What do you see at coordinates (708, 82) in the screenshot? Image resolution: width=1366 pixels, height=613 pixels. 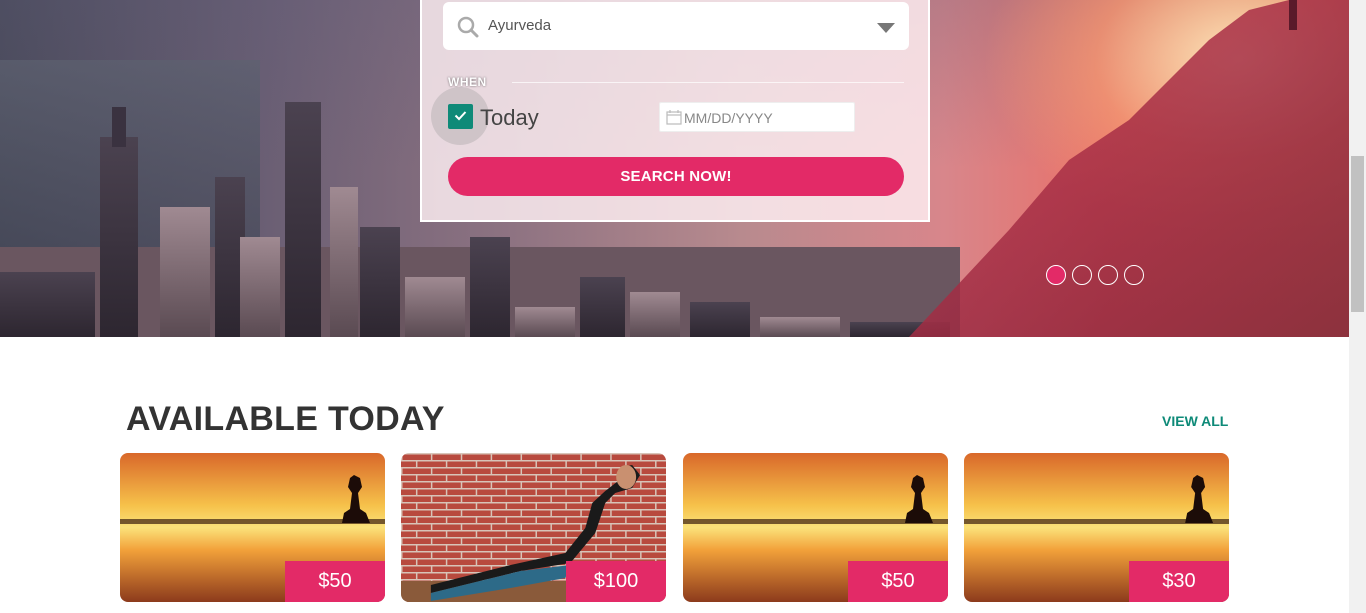 I see `when-divider` at bounding box center [708, 82].